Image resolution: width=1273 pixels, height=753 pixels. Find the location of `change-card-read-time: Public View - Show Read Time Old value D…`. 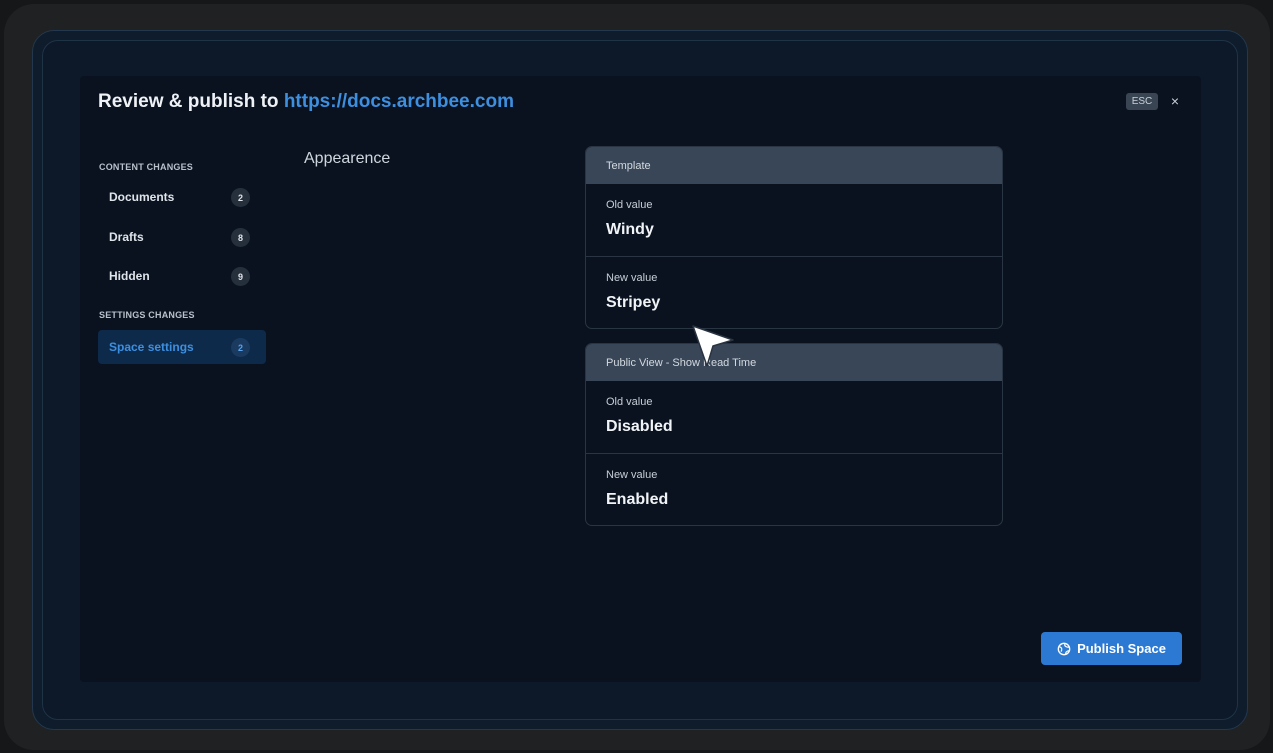

change-card-read-time: Public View - Show Read Time Old value D… is located at coordinates (794, 434).